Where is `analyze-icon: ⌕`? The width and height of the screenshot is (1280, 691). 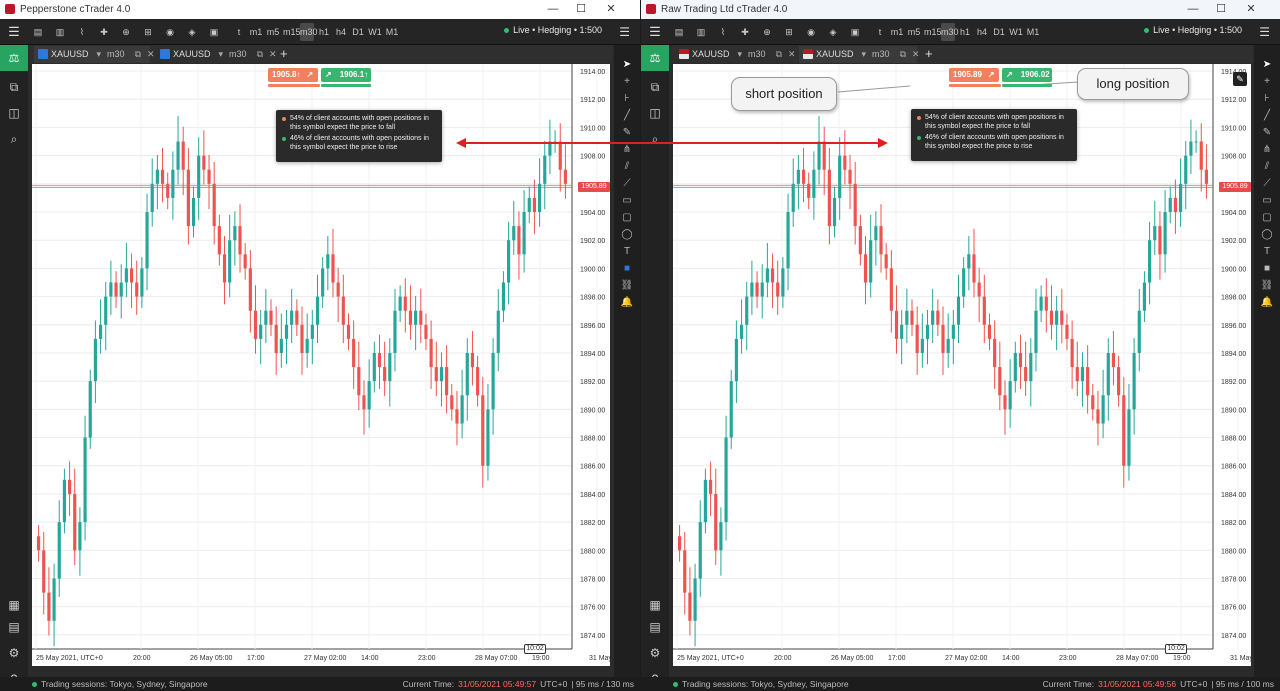
analyze-icon: ⌕ is located at coordinates (14, 139).